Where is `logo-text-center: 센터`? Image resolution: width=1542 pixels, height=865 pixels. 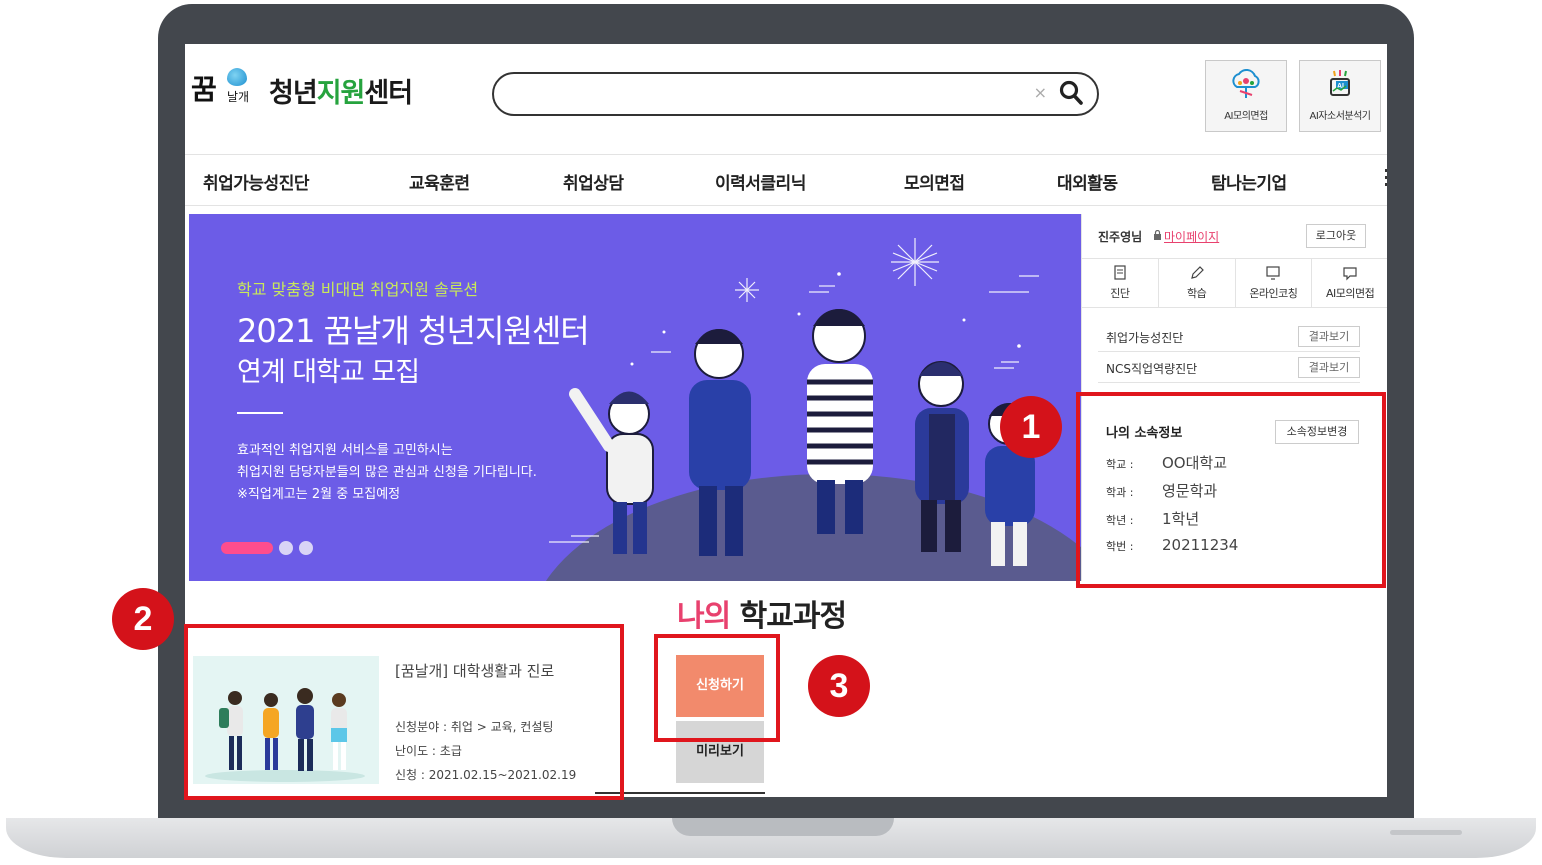 logo-text-center: 센터 is located at coordinates (388, 93).